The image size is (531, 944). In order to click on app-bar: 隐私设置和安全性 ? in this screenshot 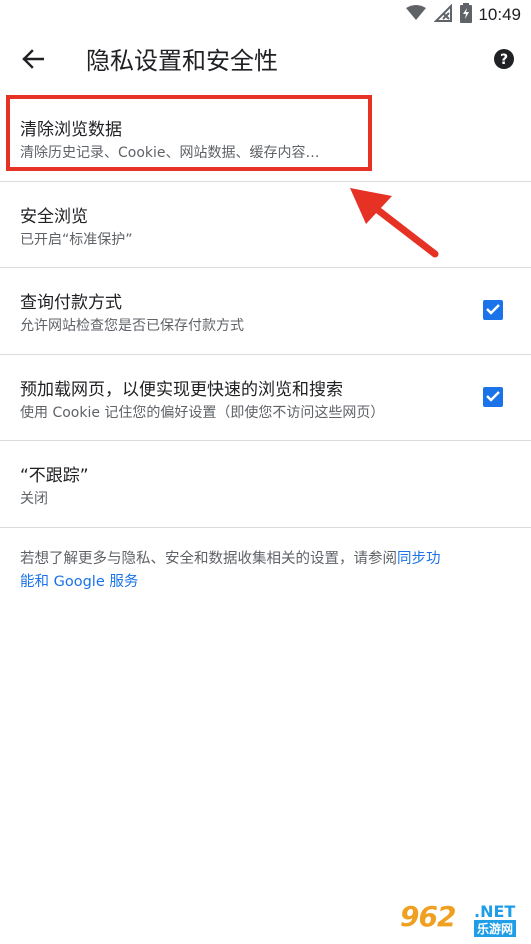, I will do `click(265, 61)`.